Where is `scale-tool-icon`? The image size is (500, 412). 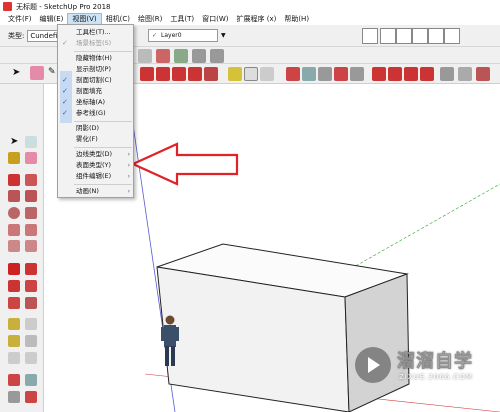
scale-tool-icon is located at coordinates (14, 303).